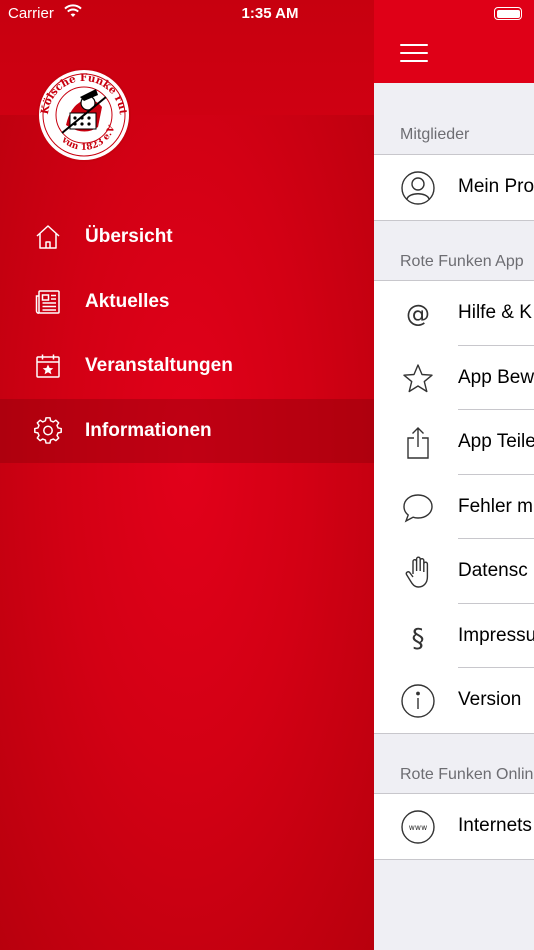 This screenshot has width=534, height=950. I want to click on section-header-mitglieder: Mitglieder, so click(435, 134).